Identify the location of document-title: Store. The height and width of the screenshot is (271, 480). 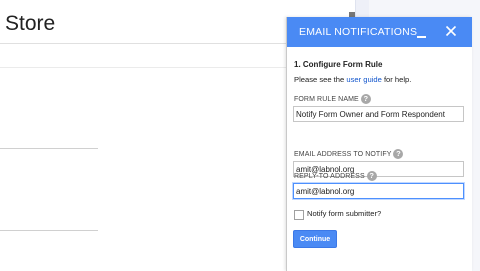
(30, 23).